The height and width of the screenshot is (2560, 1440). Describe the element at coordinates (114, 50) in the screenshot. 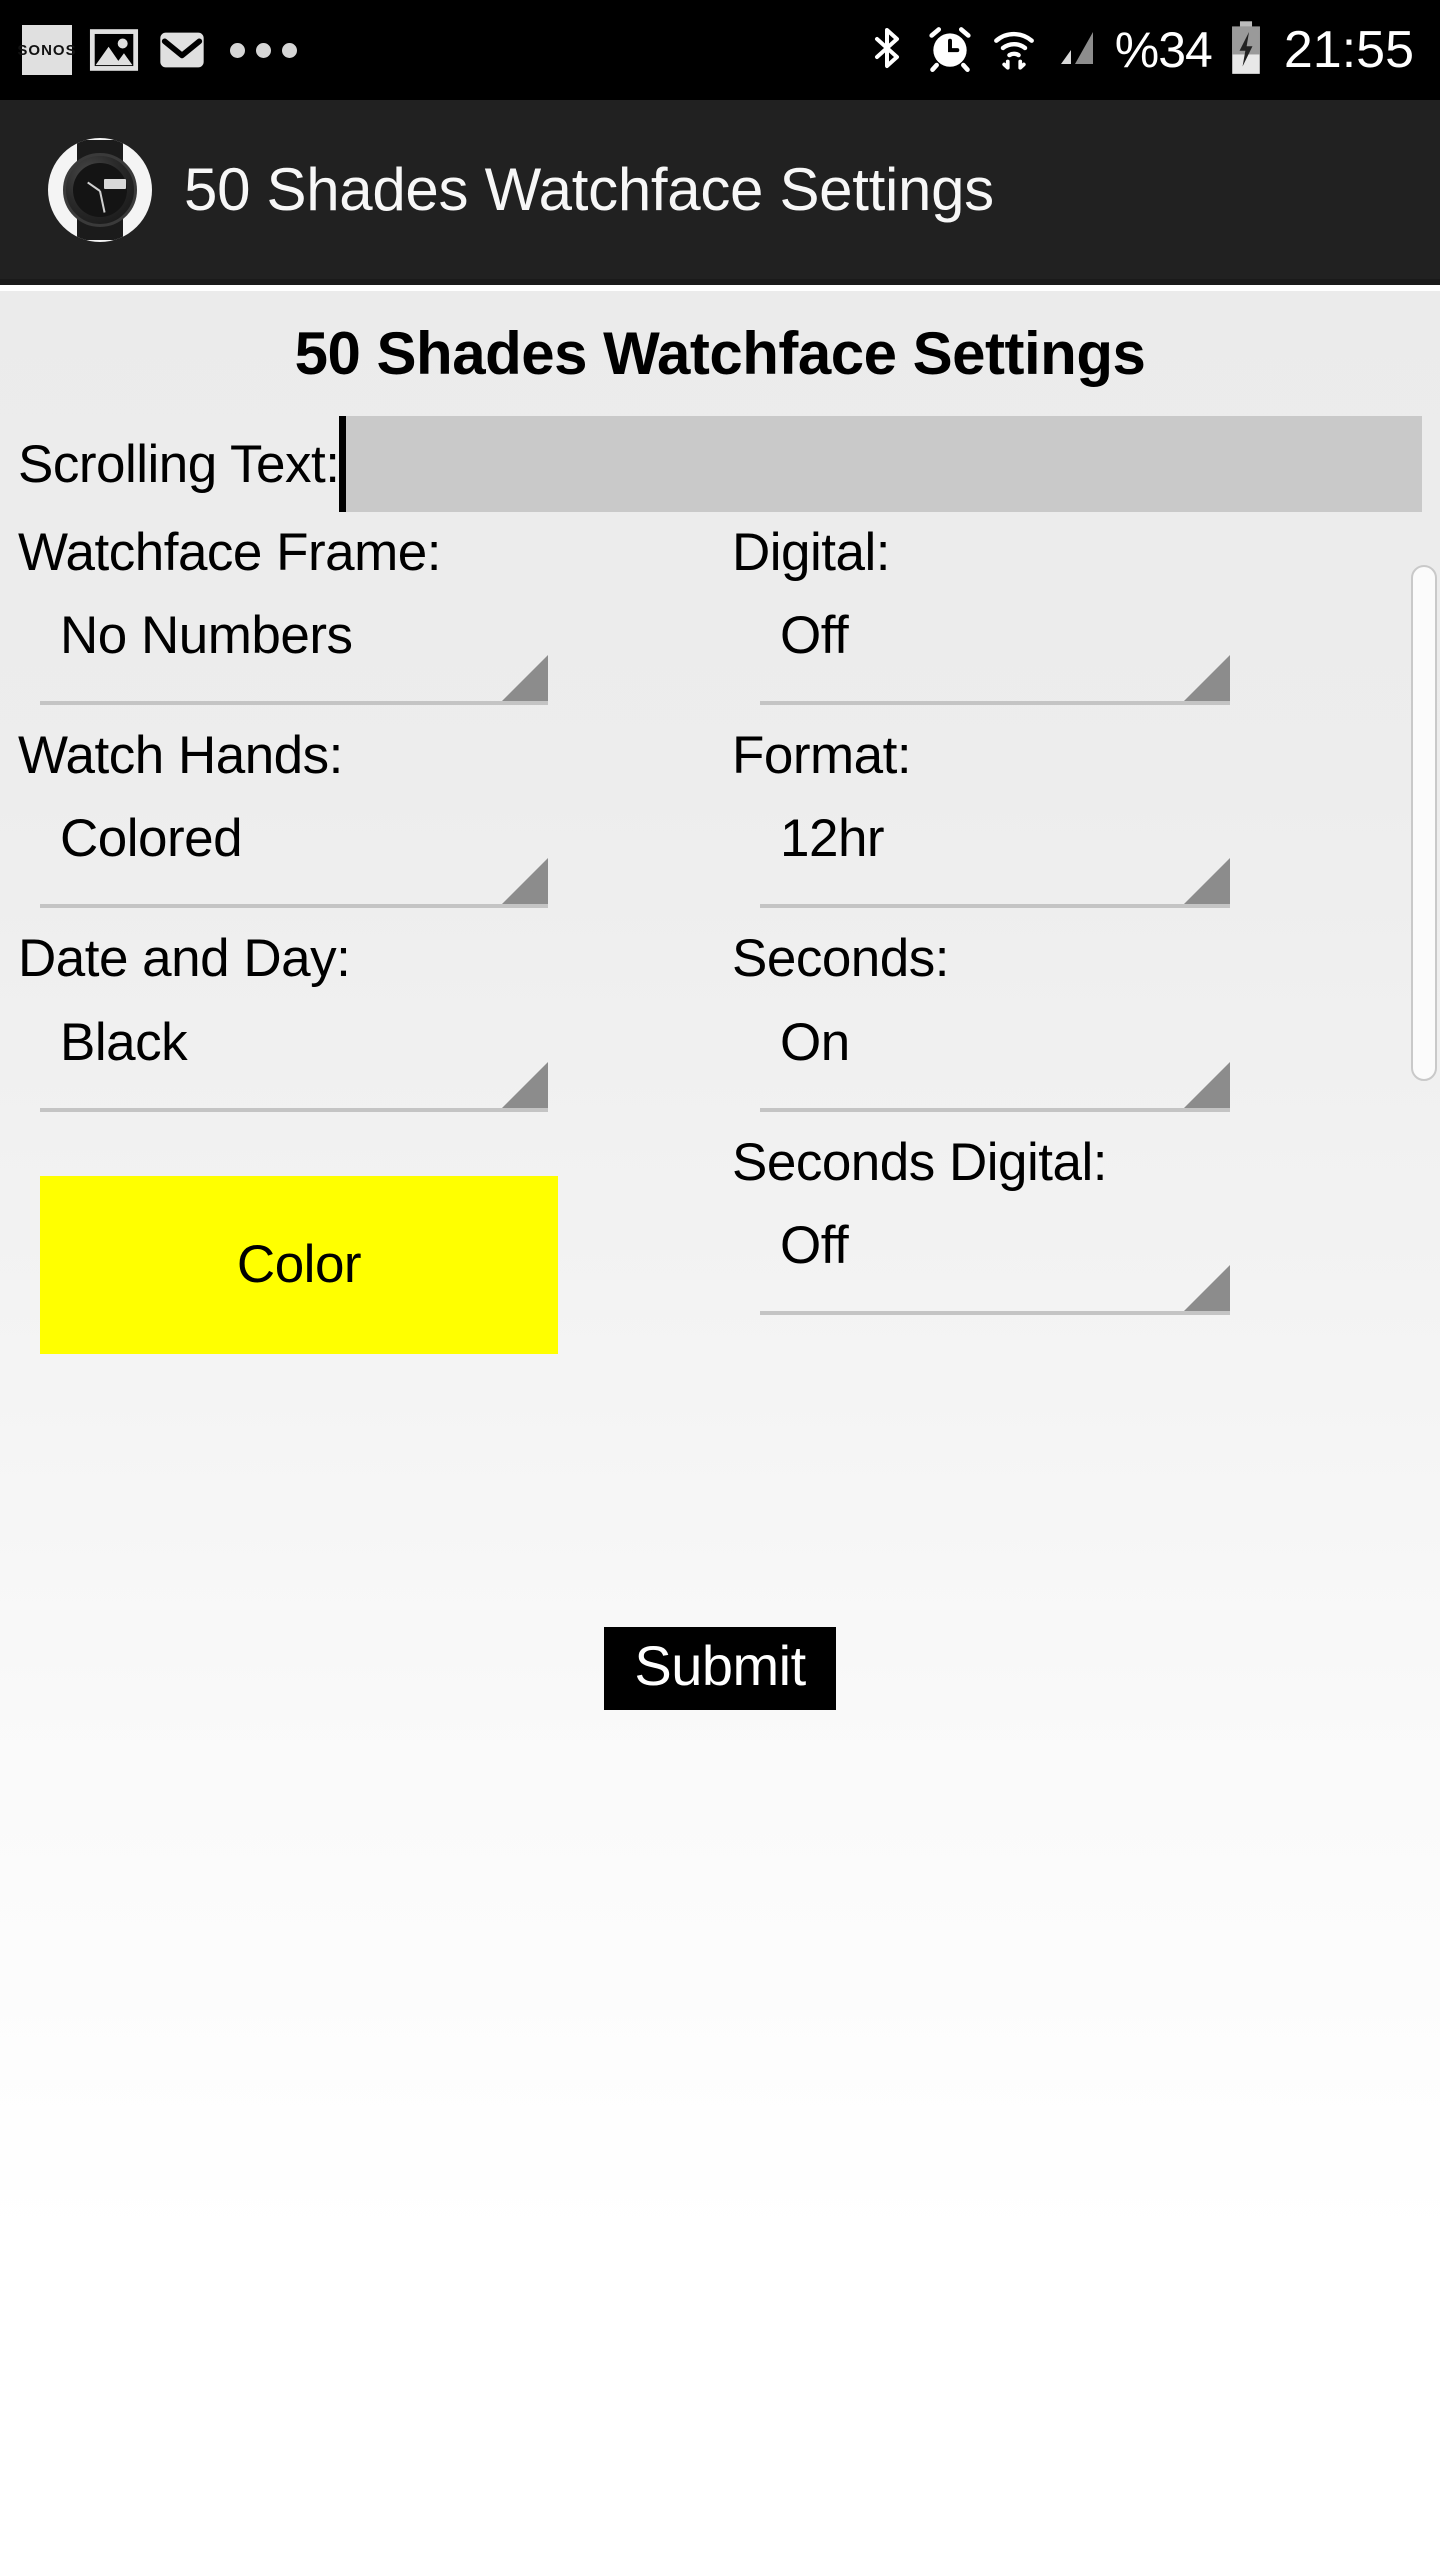

I see `photo-image-icon` at that location.